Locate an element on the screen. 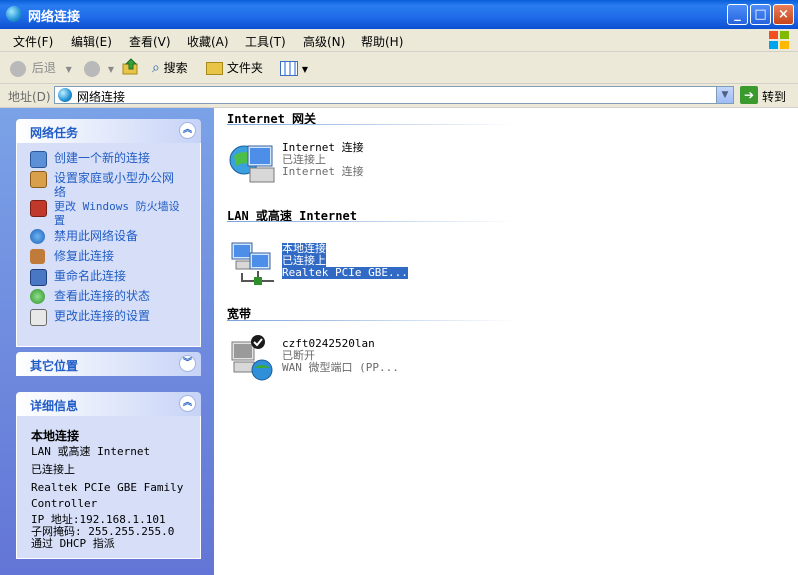  details-title: 详细信息 is located at coordinates (54, 406).